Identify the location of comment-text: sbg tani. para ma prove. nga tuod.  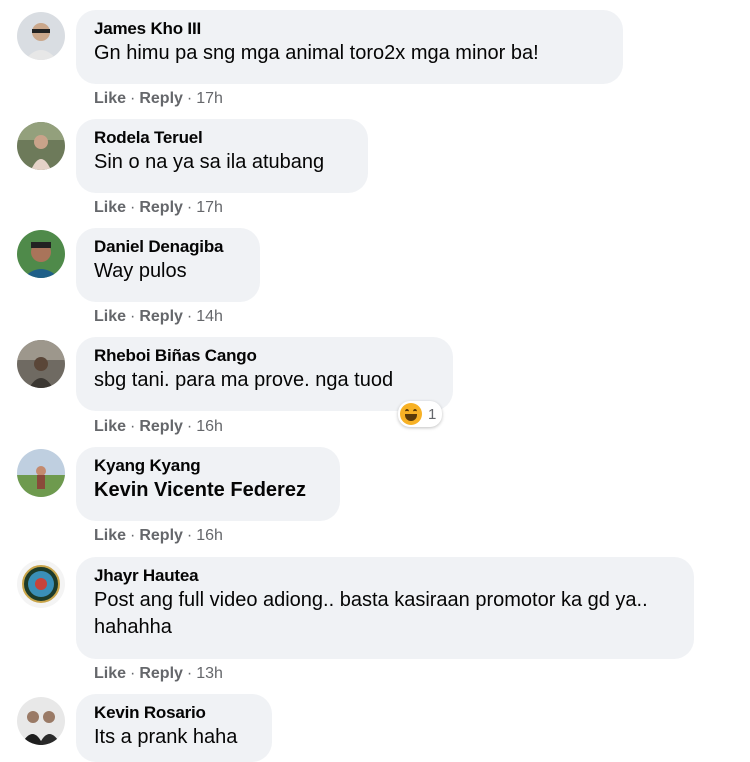
(244, 380).